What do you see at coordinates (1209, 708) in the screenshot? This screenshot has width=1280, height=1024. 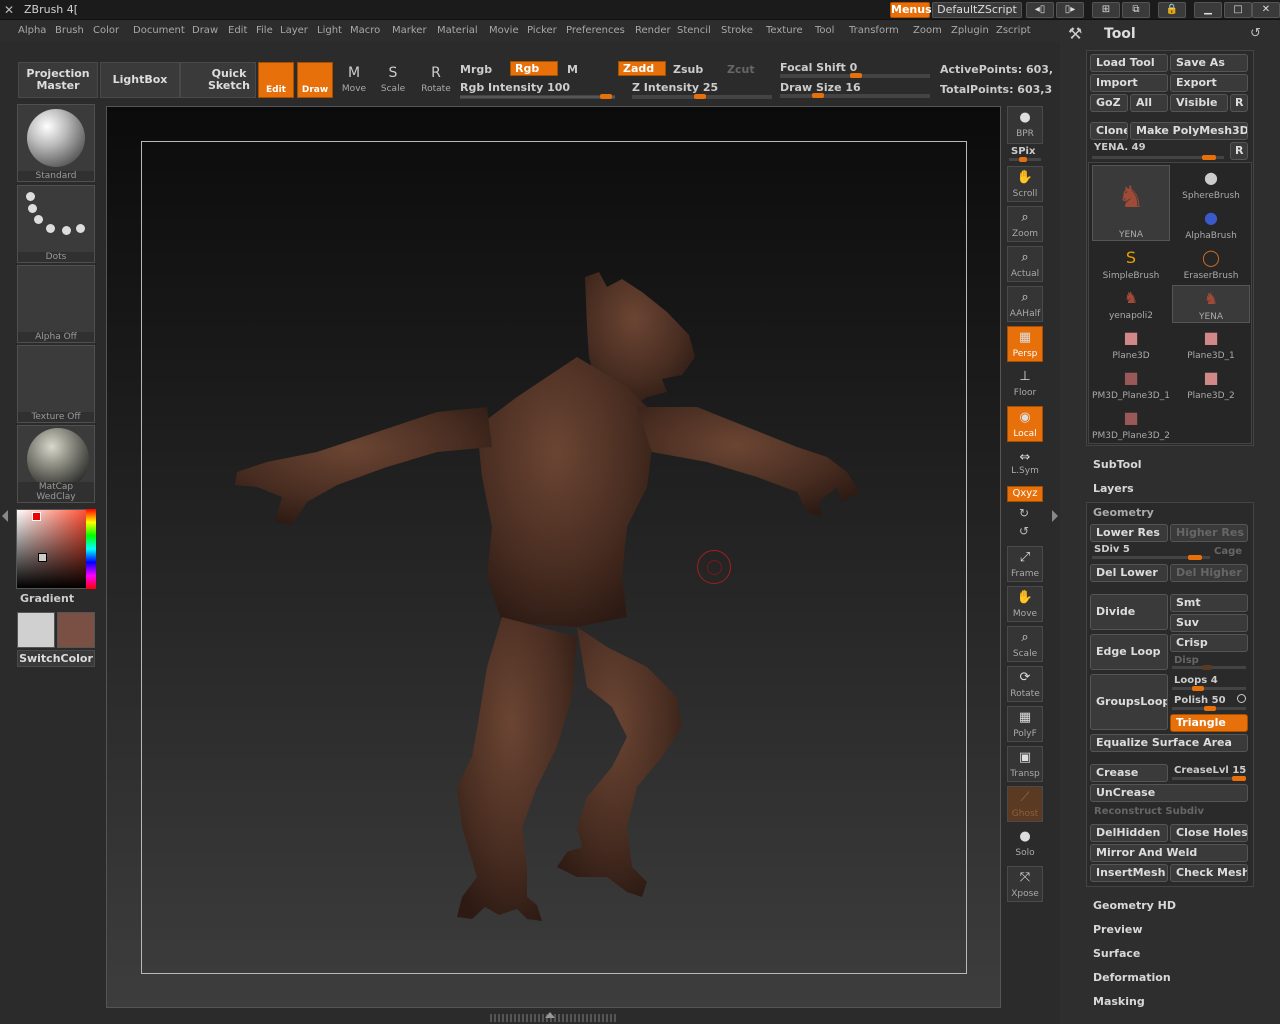 I see `polish-slider` at bounding box center [1209, 708].